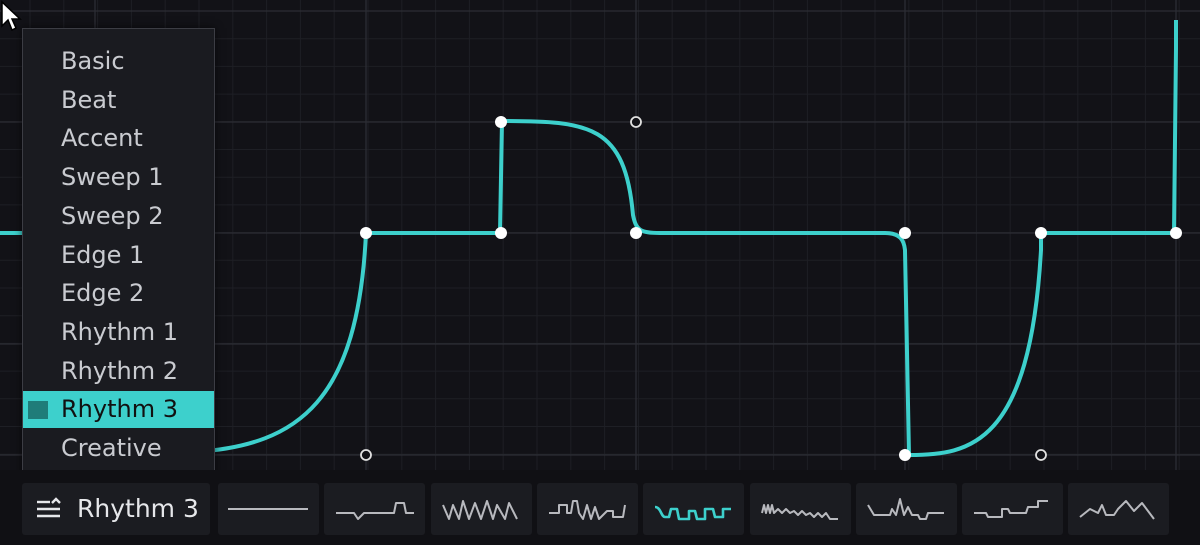 This screenshot has height=545, width=1200. What do you see at coordinates (112, 177) in the screenshot?
I see `preset-menu-item-label: Sweep 1` at bounding box center [112, 177].